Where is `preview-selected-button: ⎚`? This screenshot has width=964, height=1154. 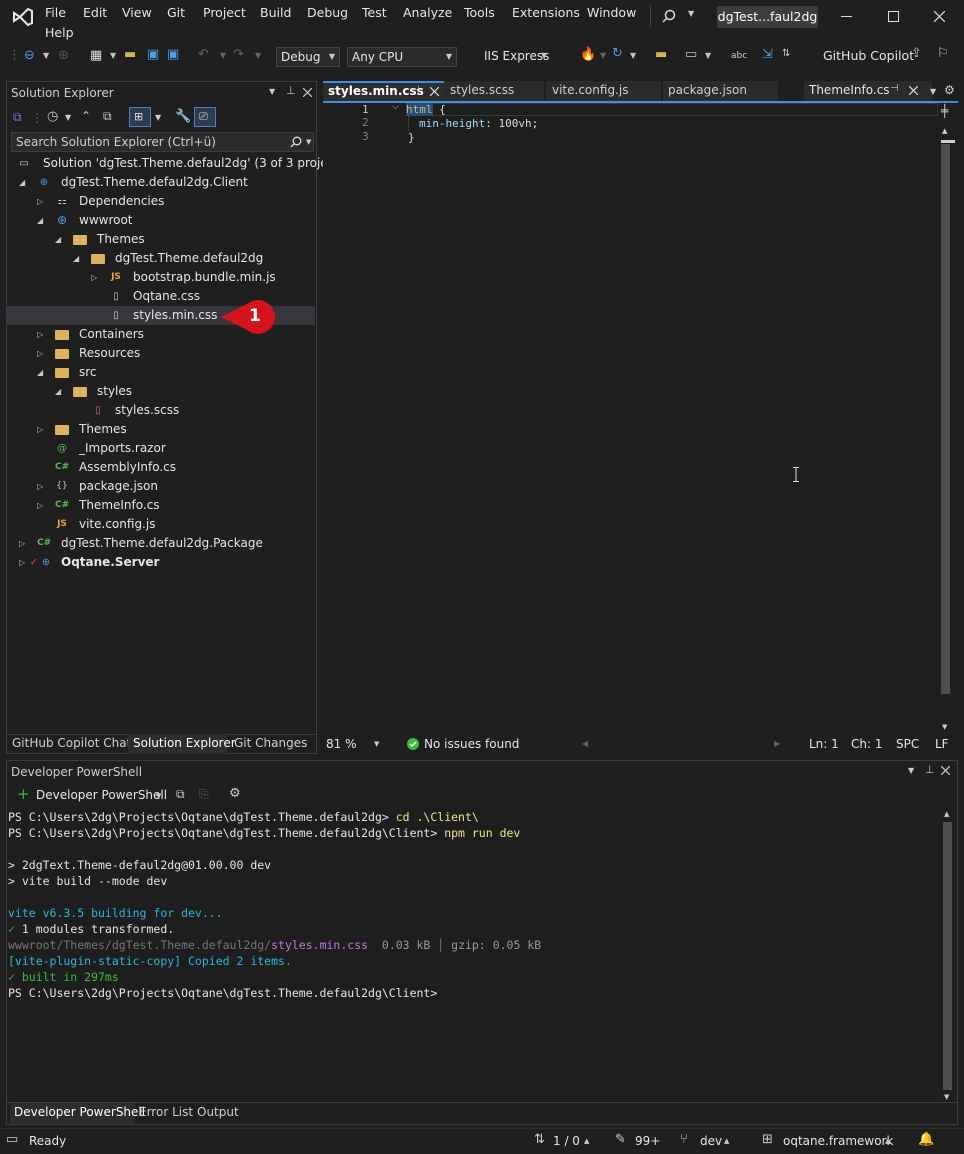 preview-selected-button: ⎚ is located at coordinates (205, 117).